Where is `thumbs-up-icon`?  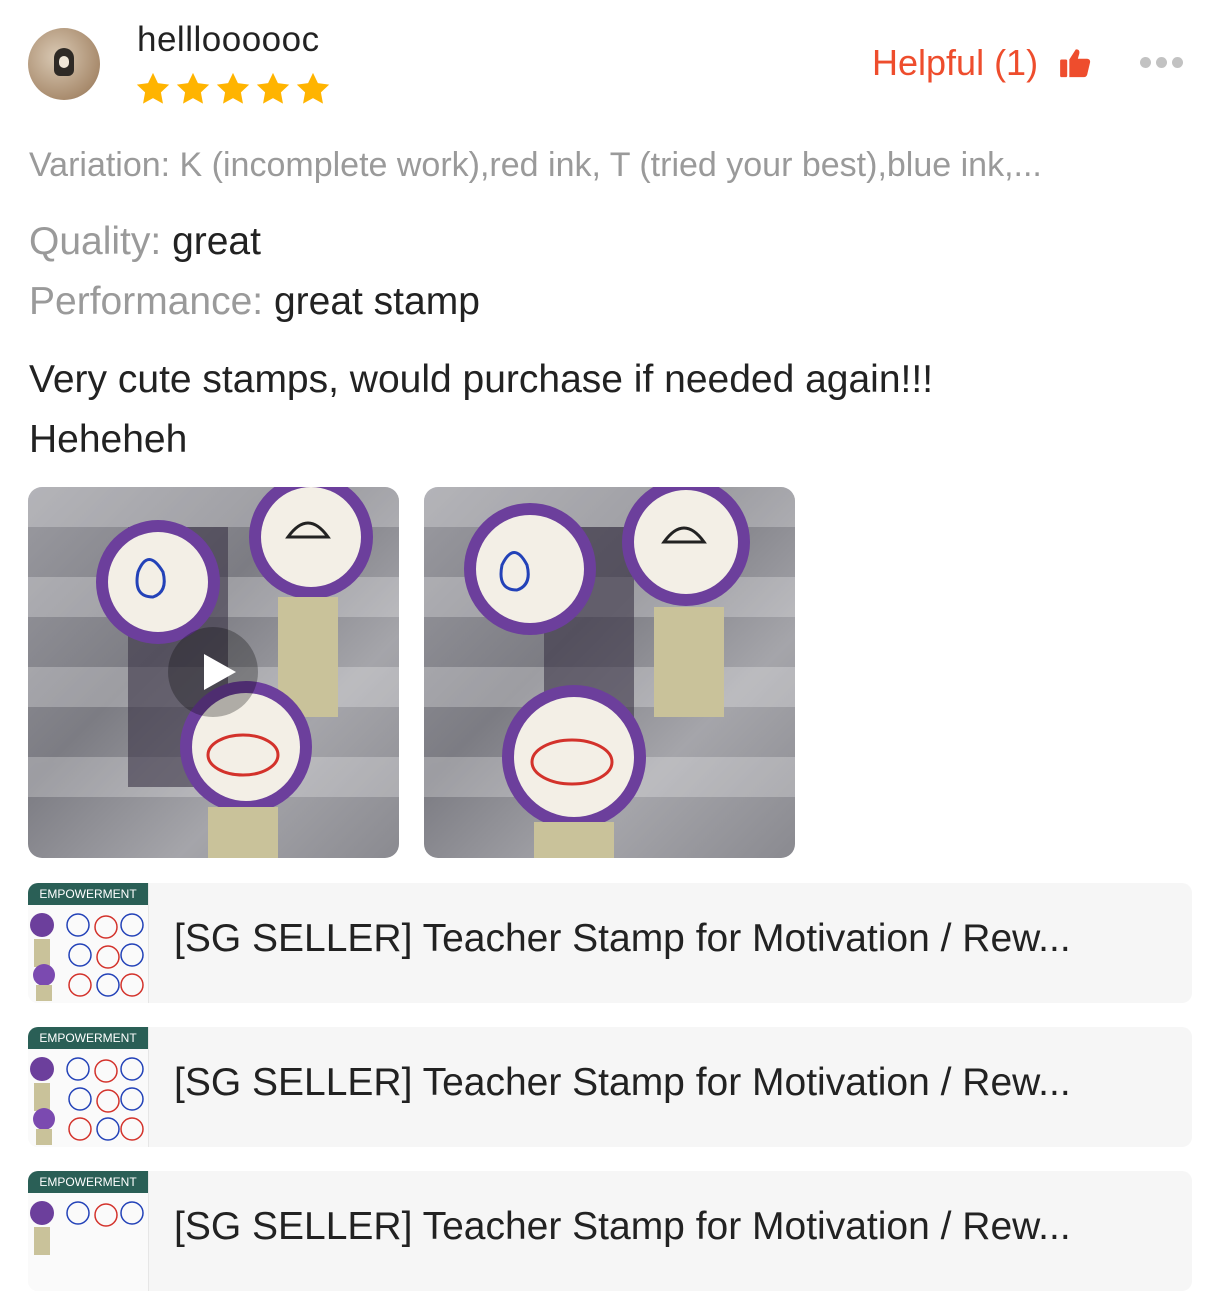 thumbs-up-icon is located at coordinates (1075, 63).